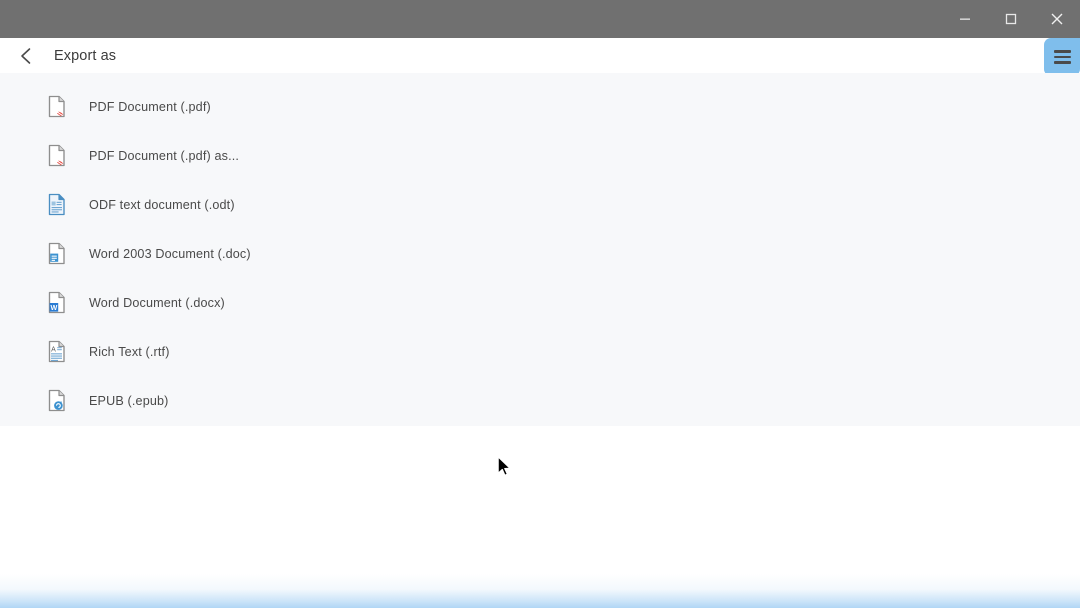 Image resolution: width=1080 pixels, height=608 pixels. I want to click on minimize-icon, so click(965, 19).